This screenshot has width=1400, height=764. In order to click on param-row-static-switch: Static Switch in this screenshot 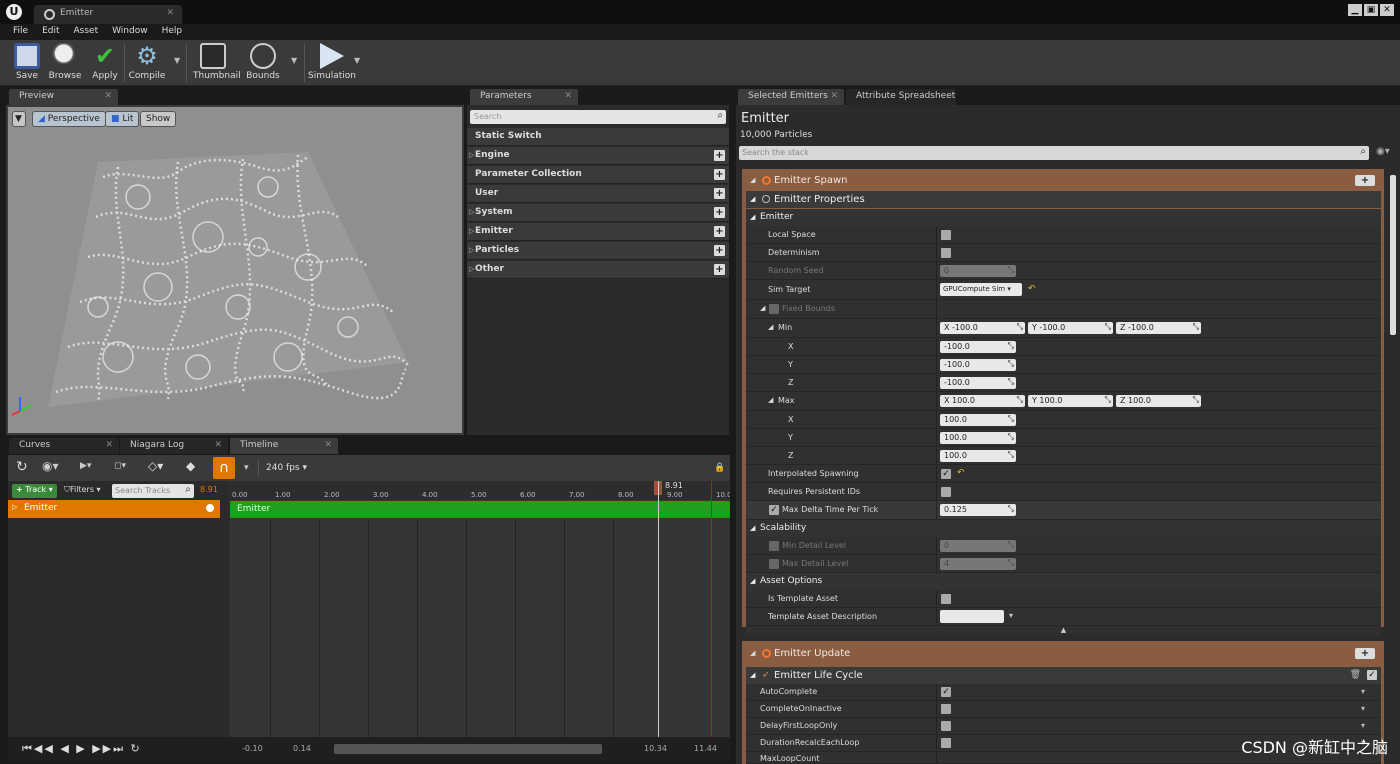, I will do `click(598, 137)`.